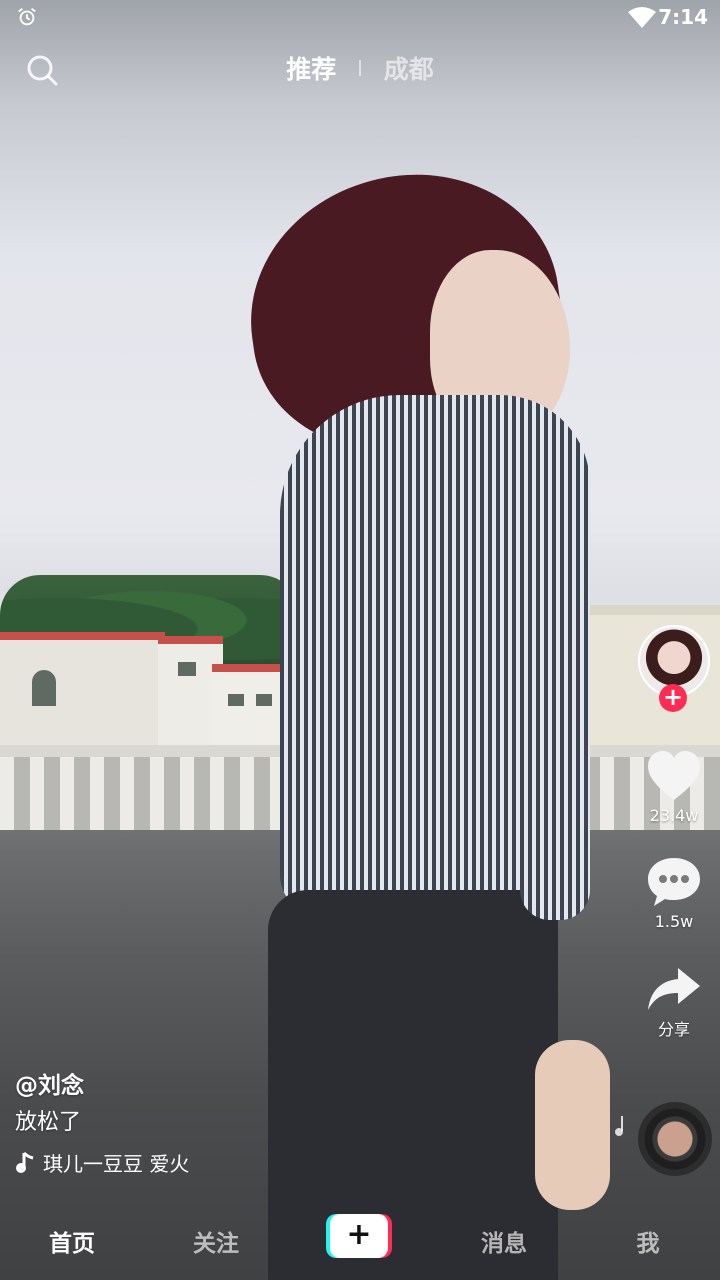 The width and height of the screenshot is (720, 1280). Describe the element at coordinates (48, 1122) in the screenshot. I see `video-caption: 放松了` at that location.